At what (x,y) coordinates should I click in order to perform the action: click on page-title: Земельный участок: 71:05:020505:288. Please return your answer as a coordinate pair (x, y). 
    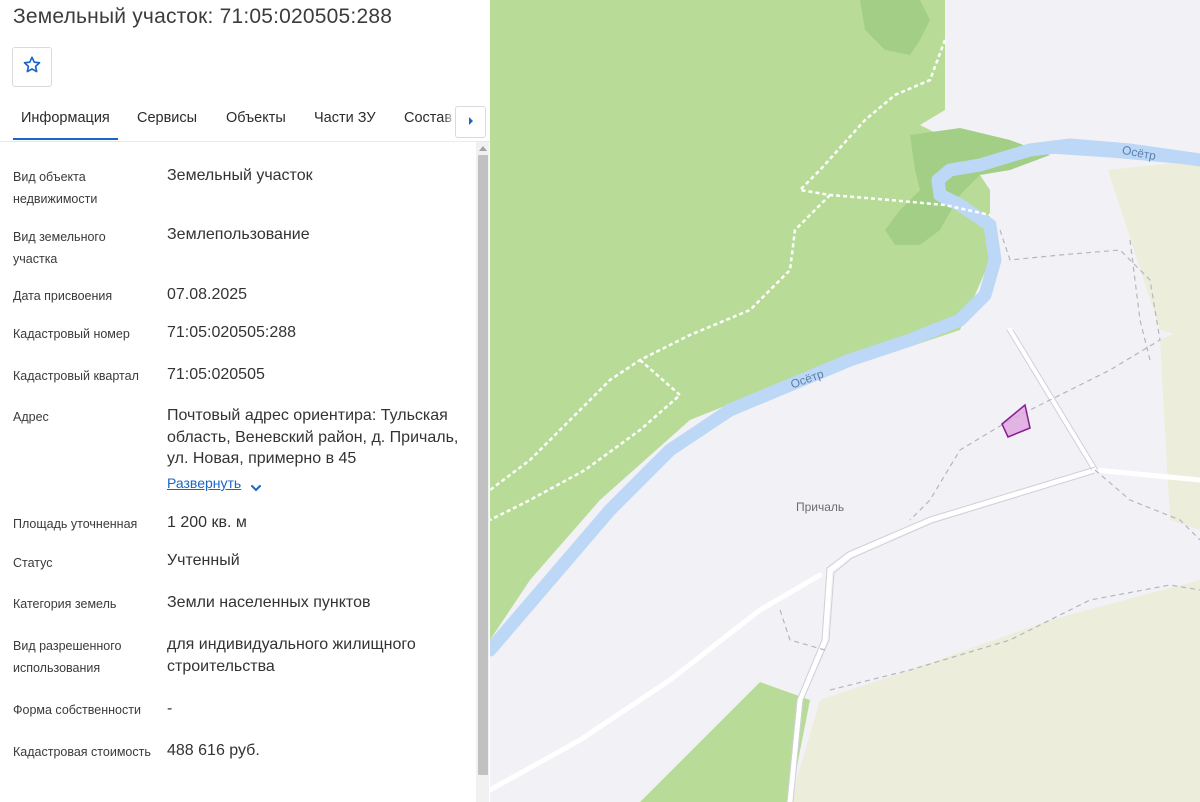
    Looking at the image, I should click on (203, 16).